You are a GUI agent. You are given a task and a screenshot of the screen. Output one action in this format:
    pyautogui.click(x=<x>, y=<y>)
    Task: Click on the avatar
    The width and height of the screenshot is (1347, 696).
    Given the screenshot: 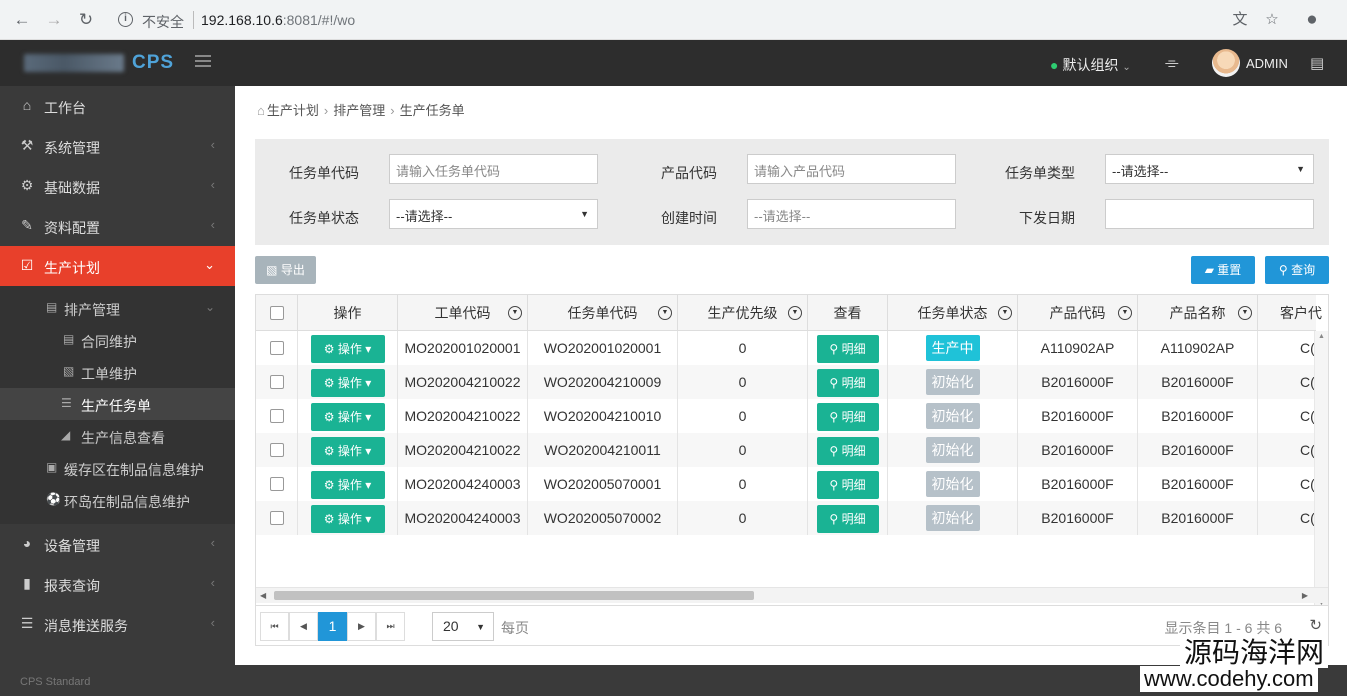 What is the action you would take?
    pyautogui.click(x=1226, y=63)
    